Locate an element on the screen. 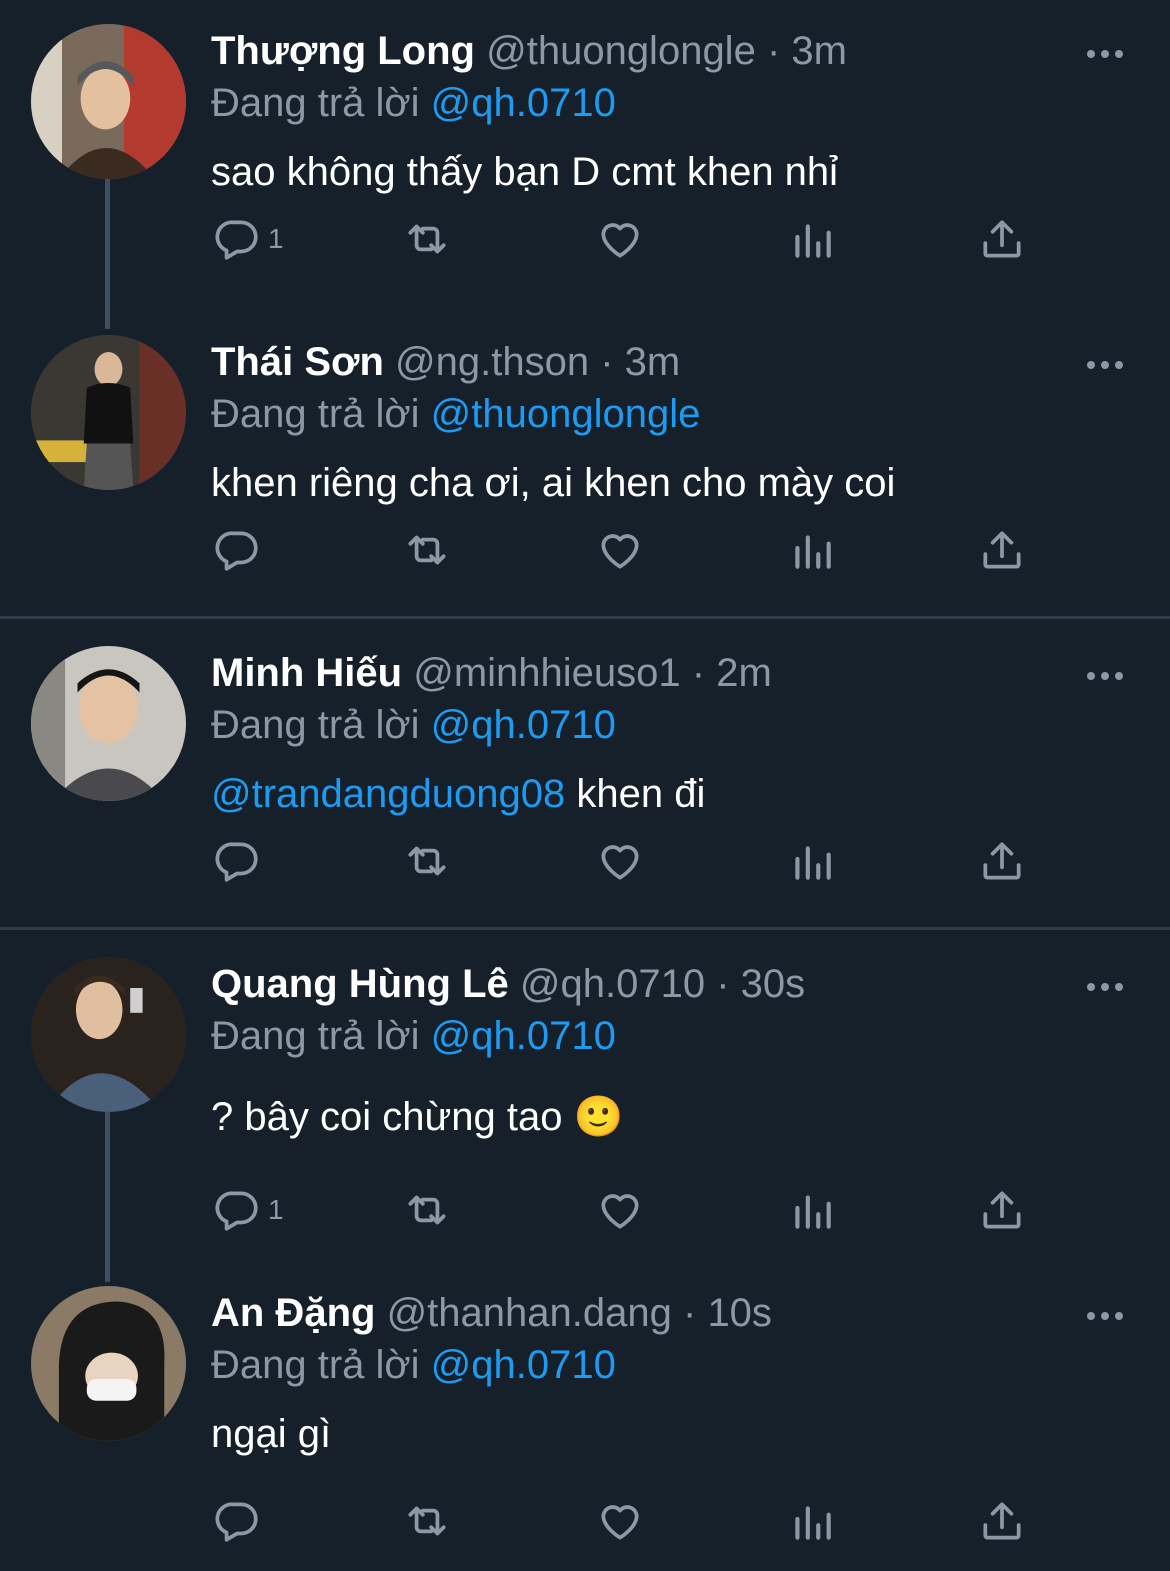 The height and width of the screenshot is (1571, 1170). handle: @thanhan.dang is located at coordinates (529, 1313).